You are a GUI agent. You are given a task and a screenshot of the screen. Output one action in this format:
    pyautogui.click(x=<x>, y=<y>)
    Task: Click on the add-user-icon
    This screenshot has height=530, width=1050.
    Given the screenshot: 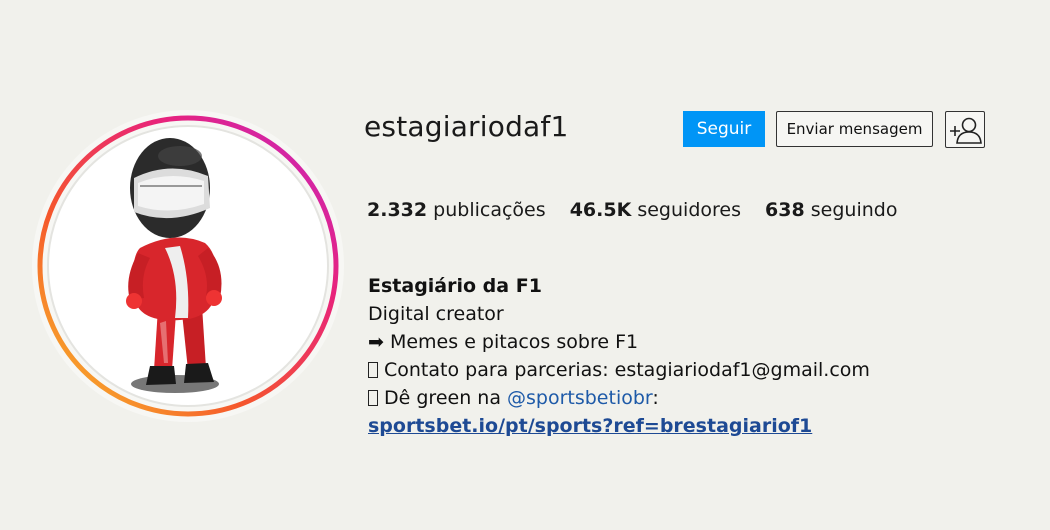 What is the action you would take?
    pyautogui.click(x=966, y=130)
    